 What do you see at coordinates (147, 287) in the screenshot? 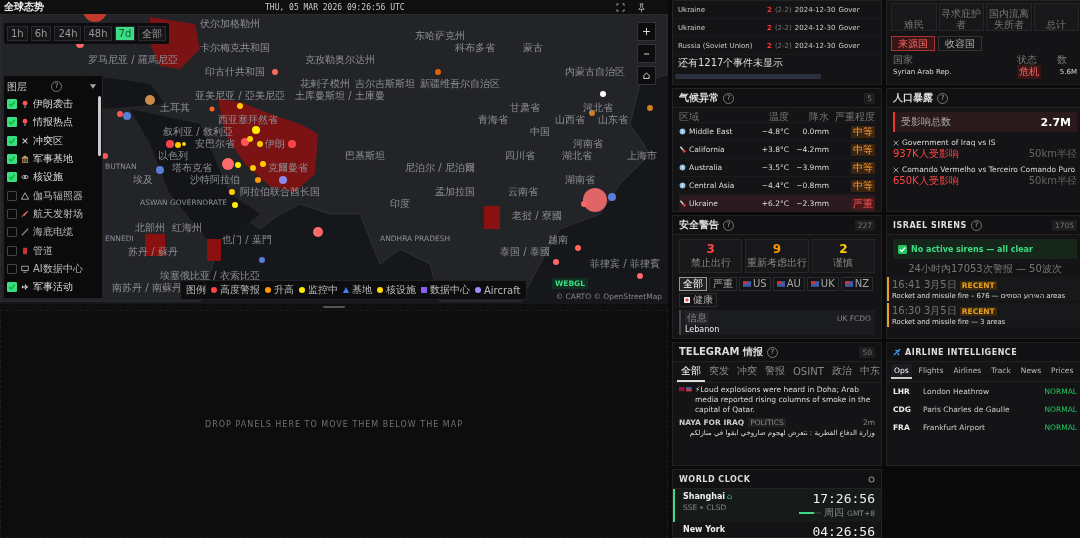
I see `map-label: 南苏丹 / 南蘇丹` at bounding box center [147, 287].